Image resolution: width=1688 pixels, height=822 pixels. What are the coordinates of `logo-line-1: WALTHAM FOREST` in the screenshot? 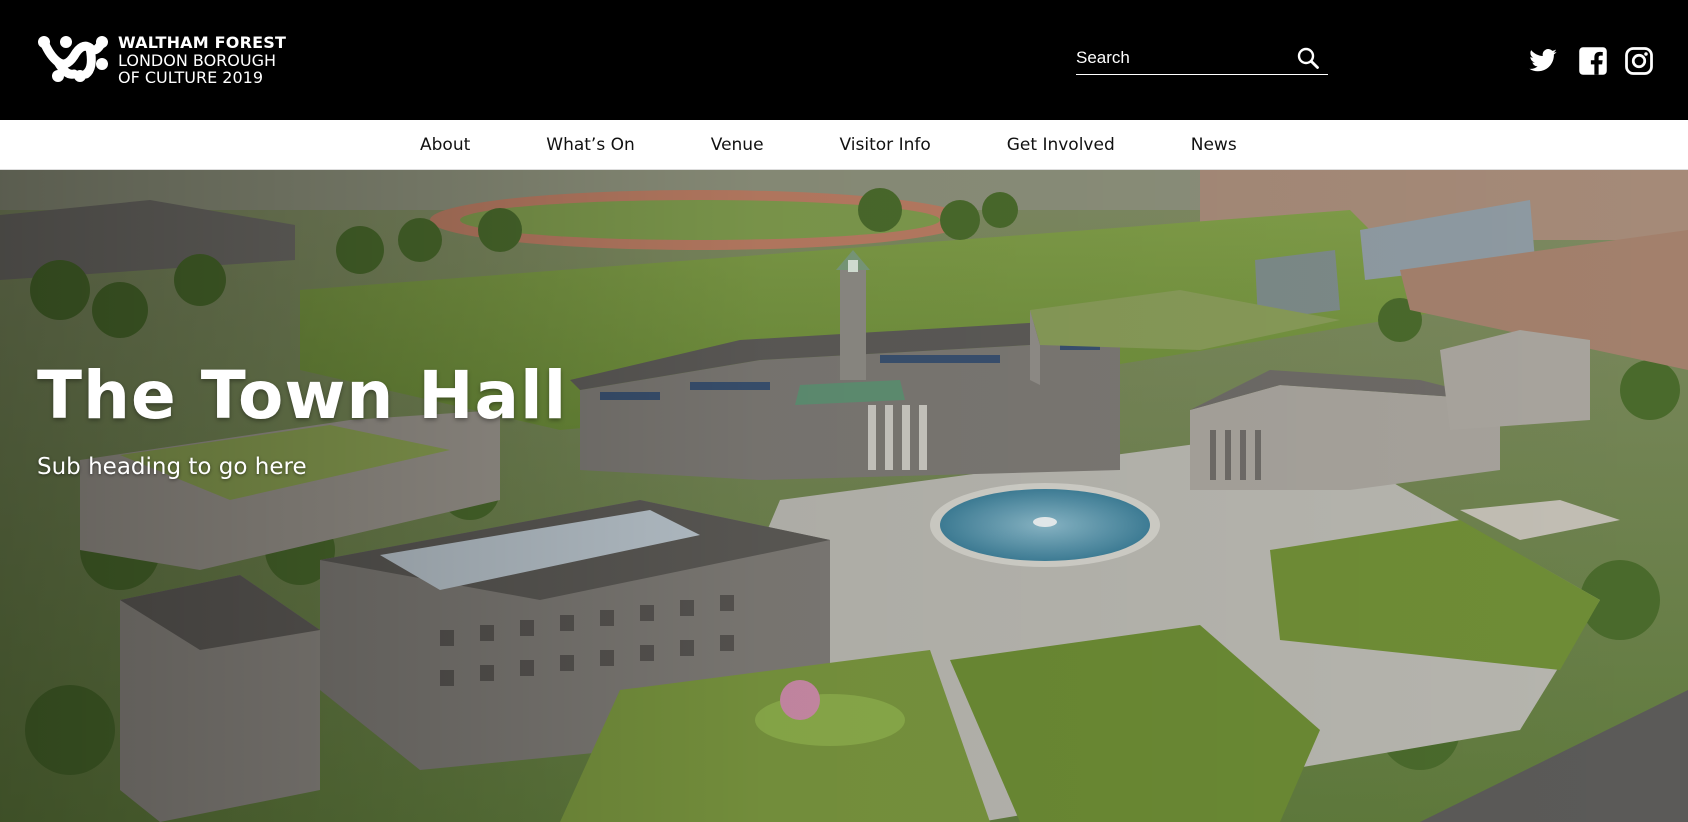 It's located at (202, 42).